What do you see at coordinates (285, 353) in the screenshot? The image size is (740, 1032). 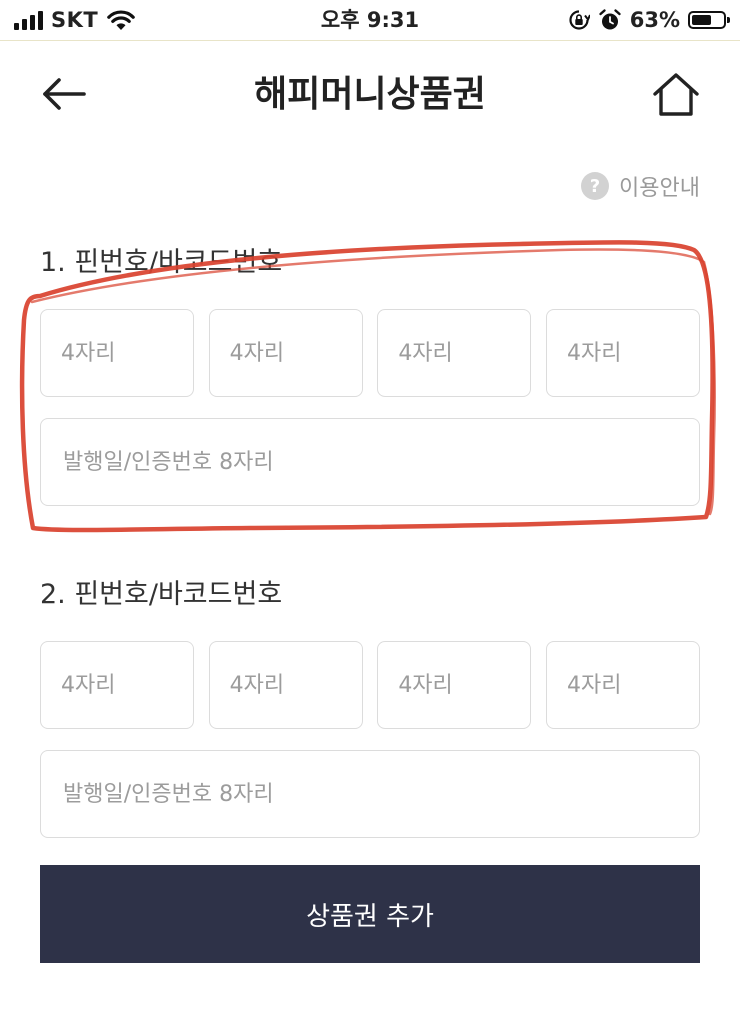 I see `voucher-1-pin-2-input` at bounding box center [285, 353].